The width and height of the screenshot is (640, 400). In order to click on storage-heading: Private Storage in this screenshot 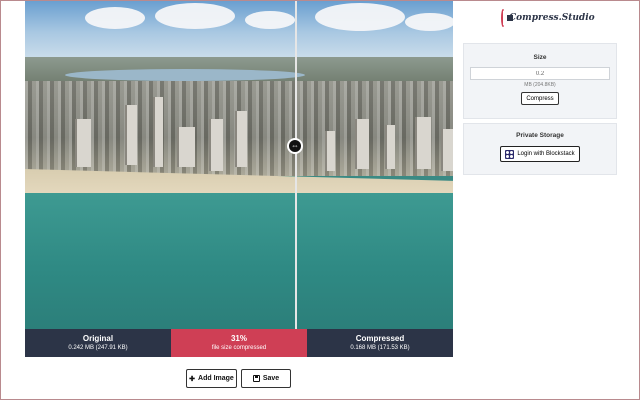, I will do `click(540, 135)`.